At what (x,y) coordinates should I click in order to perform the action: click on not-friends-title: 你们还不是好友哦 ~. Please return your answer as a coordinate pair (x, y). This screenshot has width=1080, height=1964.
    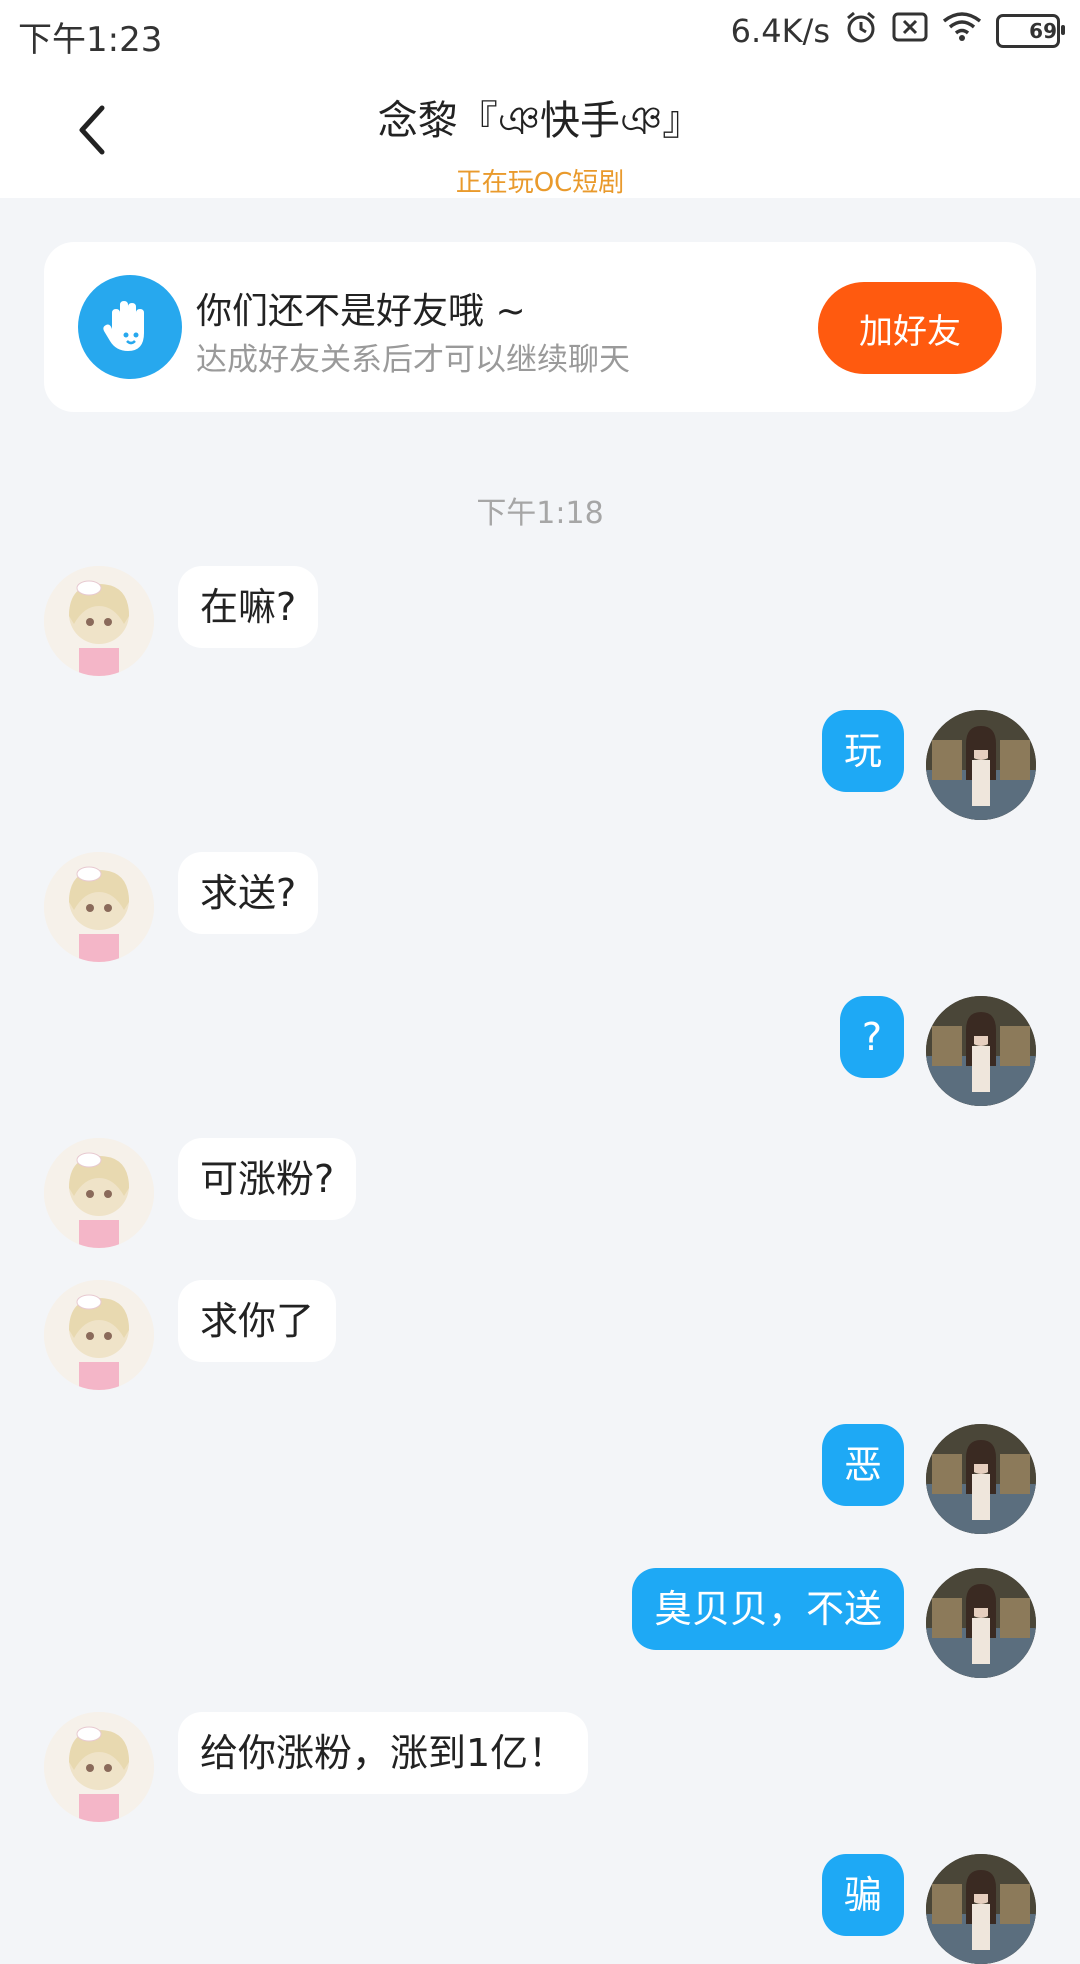
    Looking at the image, I should click on (361, 311).